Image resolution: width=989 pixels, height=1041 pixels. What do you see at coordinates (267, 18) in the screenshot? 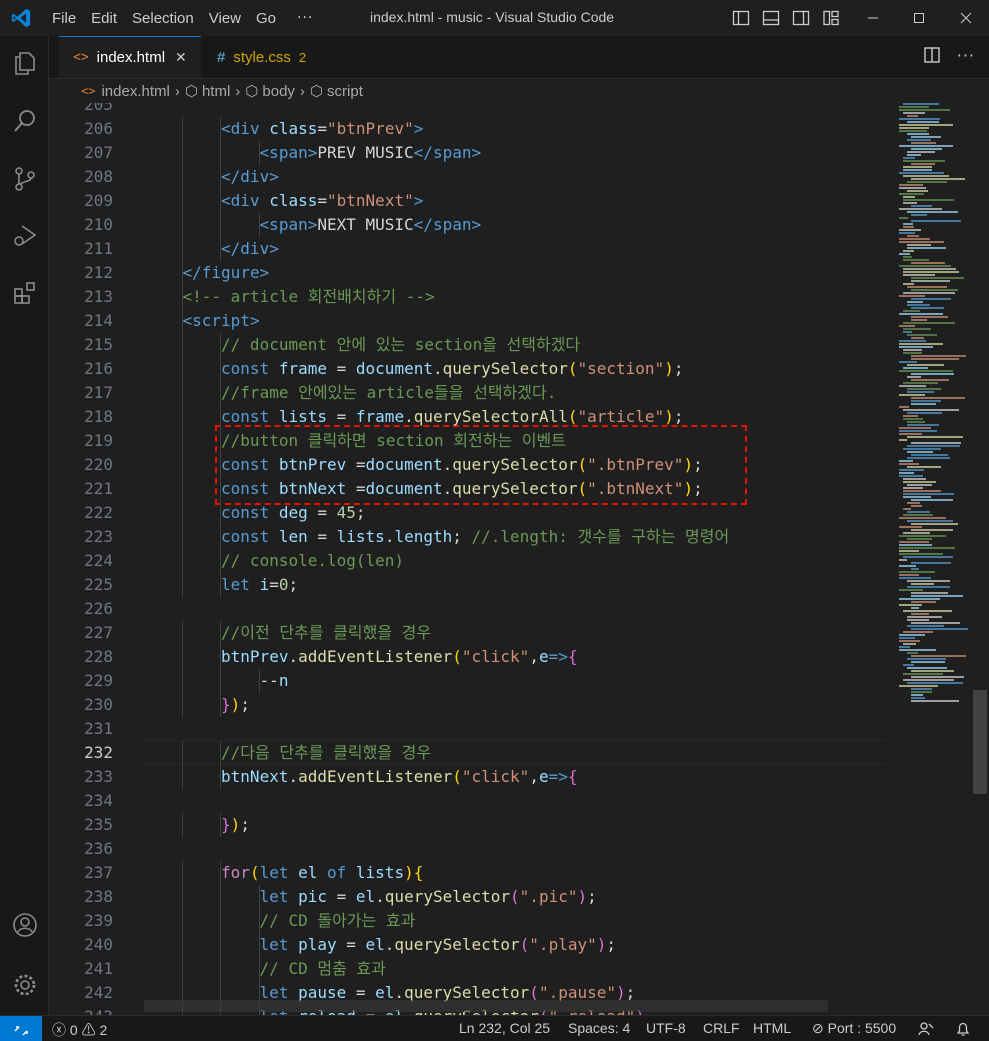
I see `menu-go: Go` at bounding box center [267, 18].